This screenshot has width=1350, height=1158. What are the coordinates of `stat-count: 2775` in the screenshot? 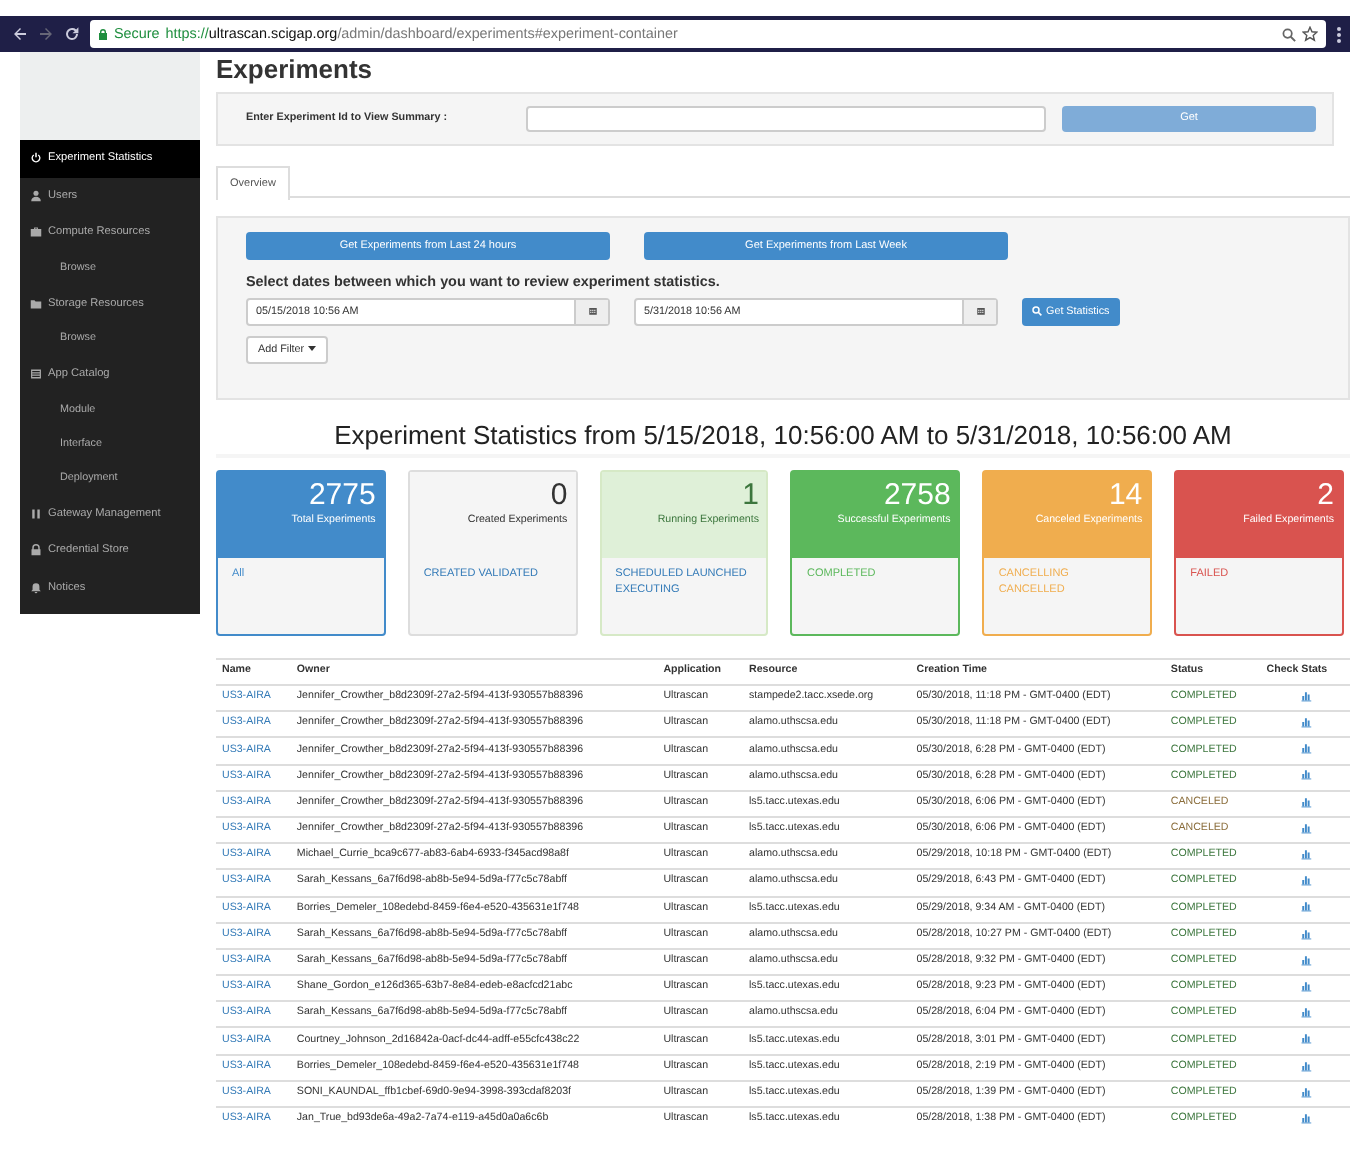 It's located at (341, 495).